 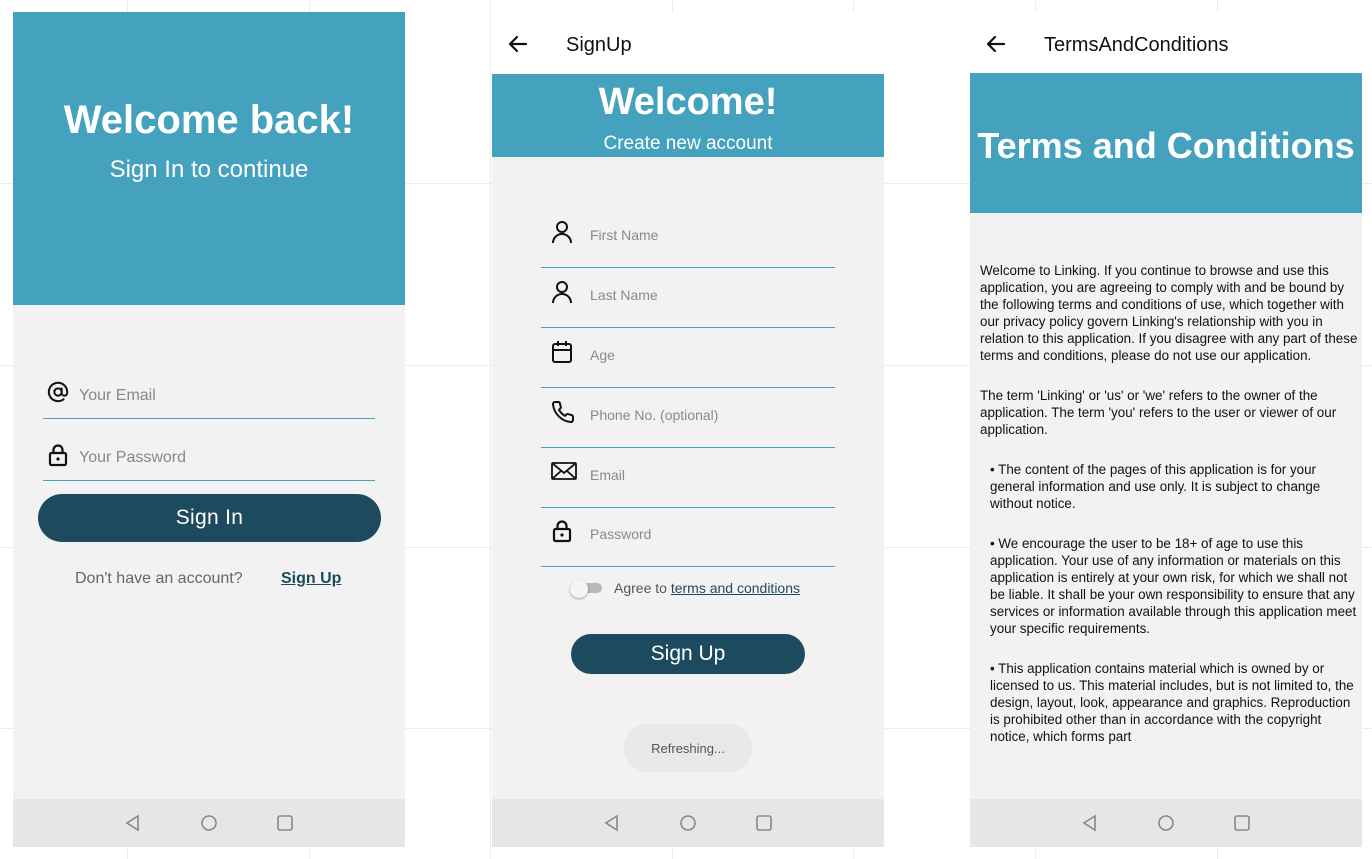 What do you see at coordinates (209, 120) in the screenshot?
I see `signin-title: Welcome back!` at bounding box center [209, 120].